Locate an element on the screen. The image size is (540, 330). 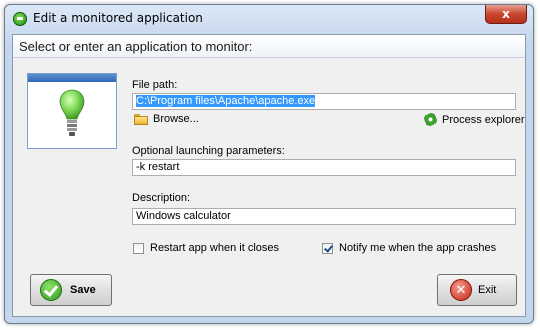
close-circle-icon: ✕ is located at coordinates (461, 290).